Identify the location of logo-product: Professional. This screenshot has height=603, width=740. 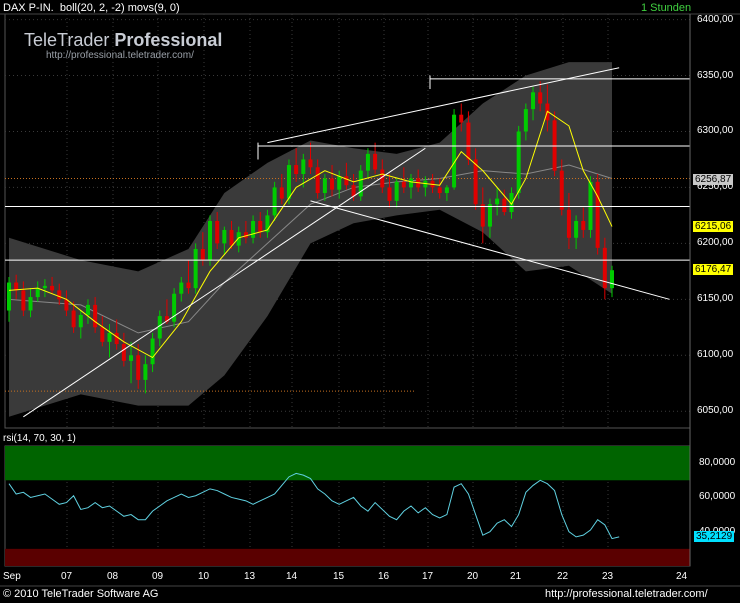
(168, 40).